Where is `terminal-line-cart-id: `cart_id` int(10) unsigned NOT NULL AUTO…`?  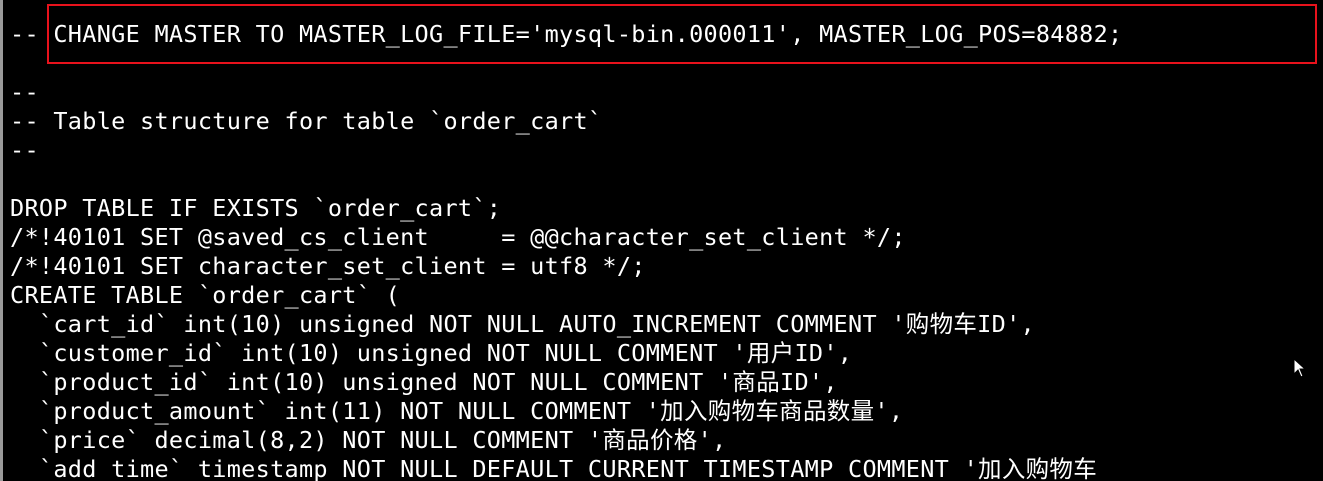
terminal-line-cart-id: `cart_id` int(10) unsigned NOT NULL AUTO… is located at coordinates (522, 324).